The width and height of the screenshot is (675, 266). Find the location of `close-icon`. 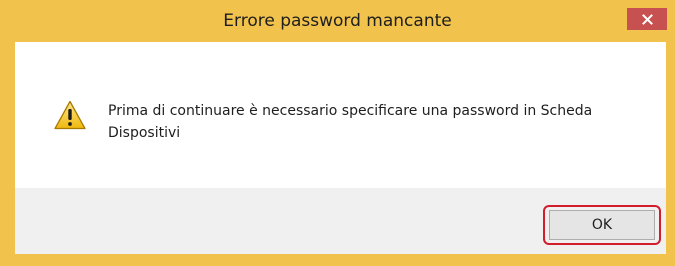

close-icon is located at coordinates (647, 19).